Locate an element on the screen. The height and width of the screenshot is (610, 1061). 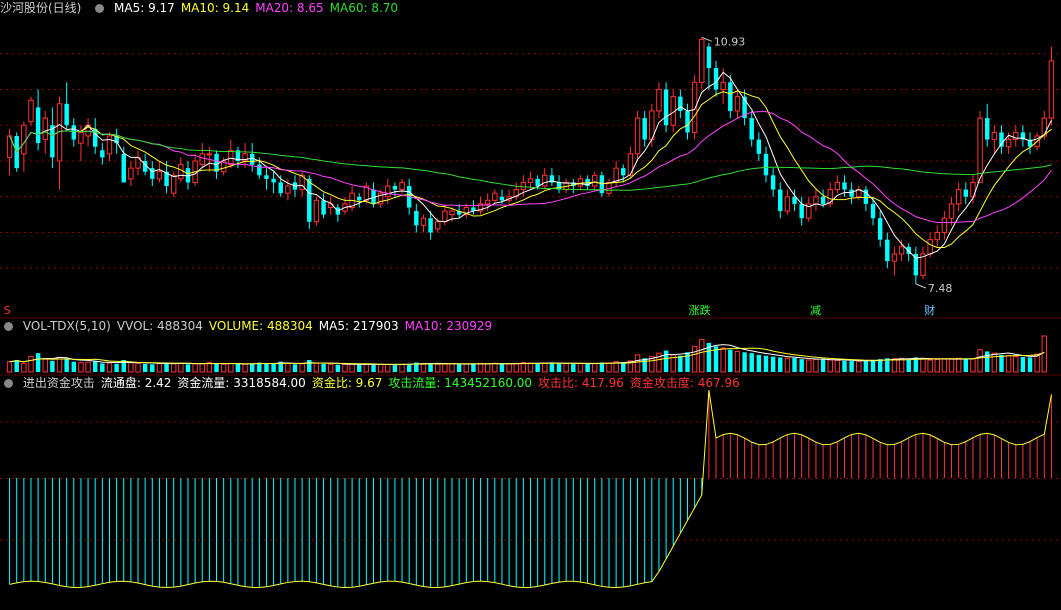
ind-label-5: 攻击比: 417.96 is located at coordinates (581, 383).